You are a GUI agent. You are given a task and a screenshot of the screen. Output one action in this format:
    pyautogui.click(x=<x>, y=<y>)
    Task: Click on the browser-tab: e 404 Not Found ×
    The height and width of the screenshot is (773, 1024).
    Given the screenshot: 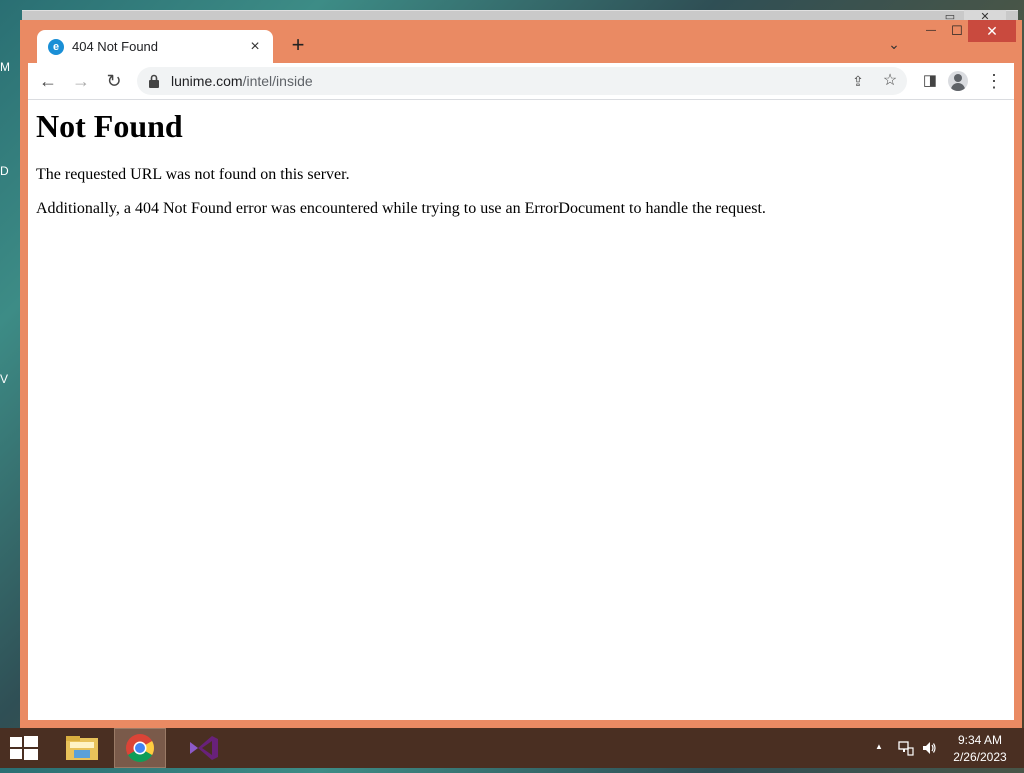 What is the action you would take?
    pyautogui.click(x=155, y=46)
    